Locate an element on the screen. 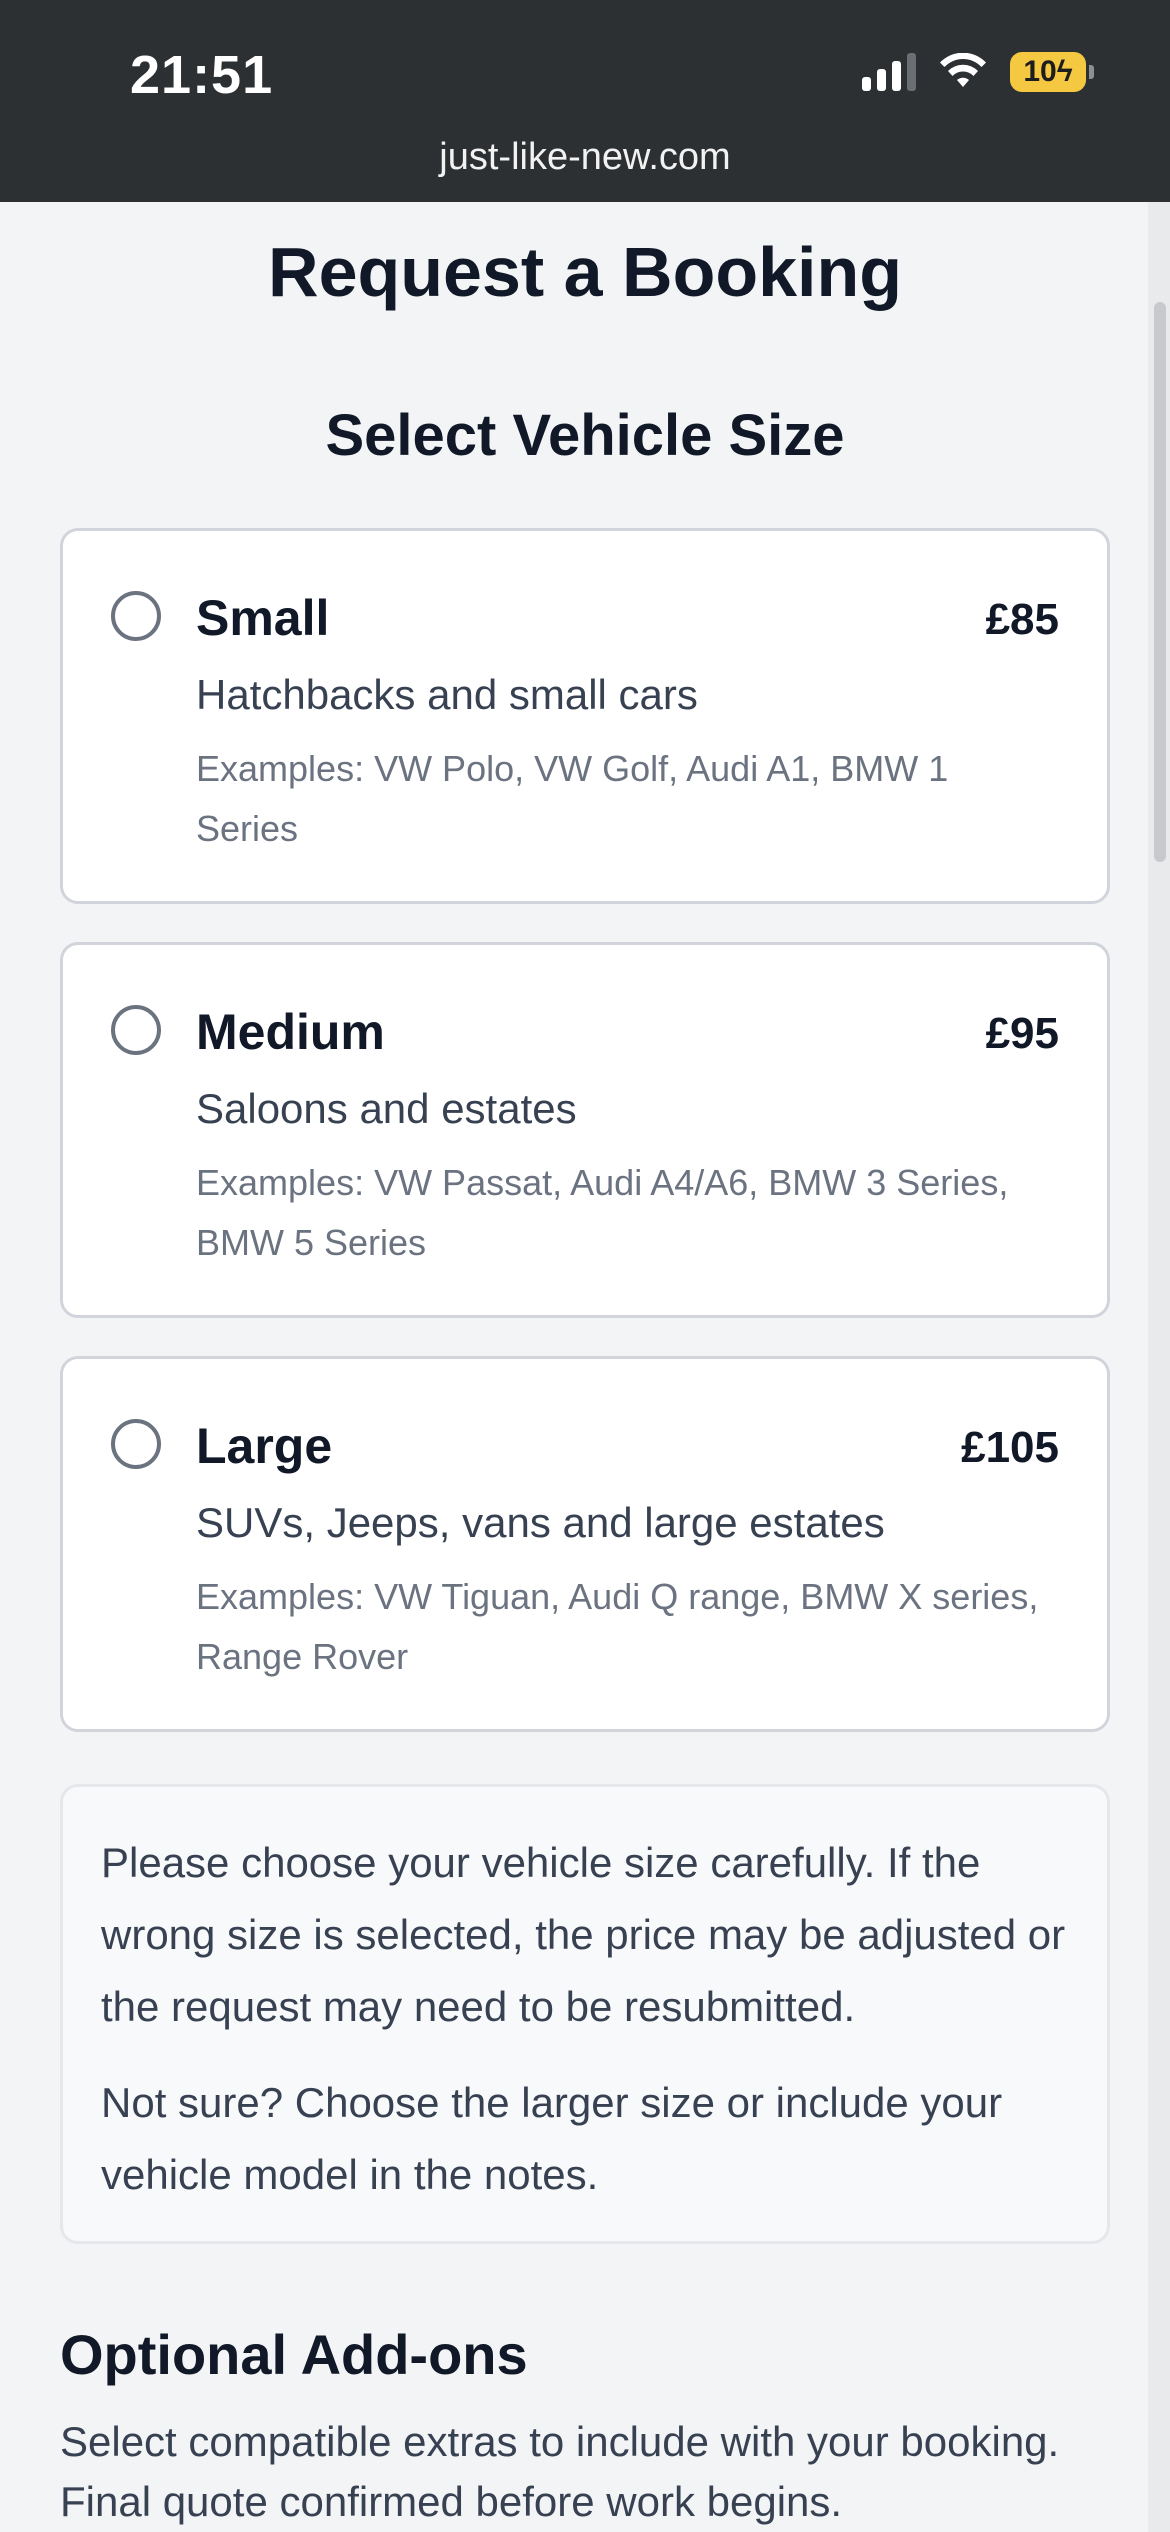  status-icons: 10 ϟ is located at coordinates (978, 72).